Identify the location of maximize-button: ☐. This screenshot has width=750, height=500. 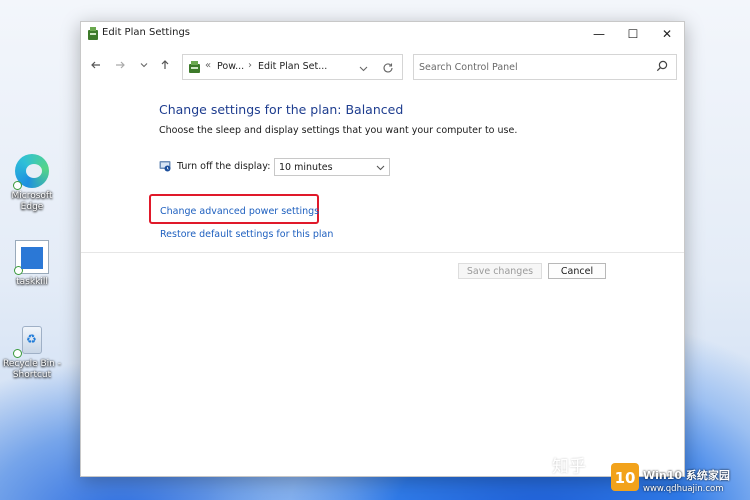
(633, 34).